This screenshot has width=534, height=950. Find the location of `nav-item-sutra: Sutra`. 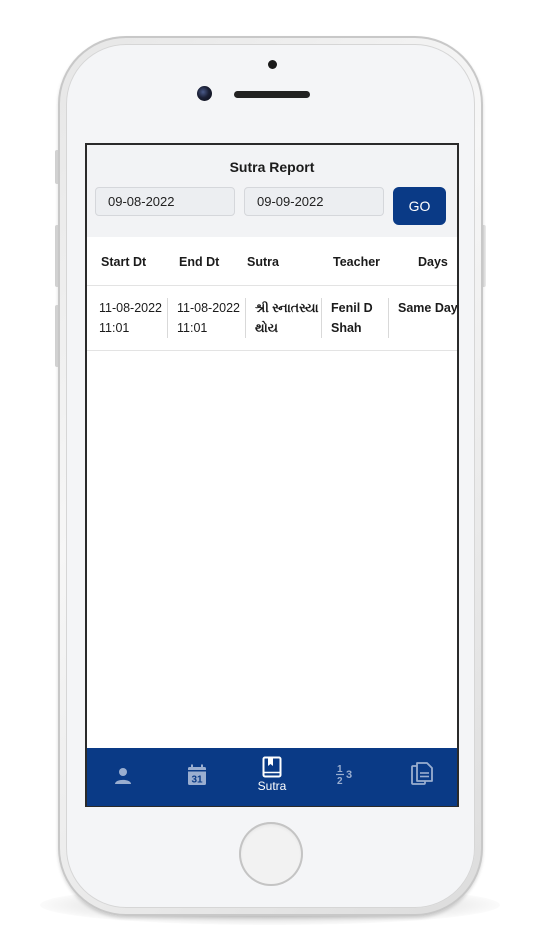

nav-item-sutra: Sutra is located at coordinates (272, 777).